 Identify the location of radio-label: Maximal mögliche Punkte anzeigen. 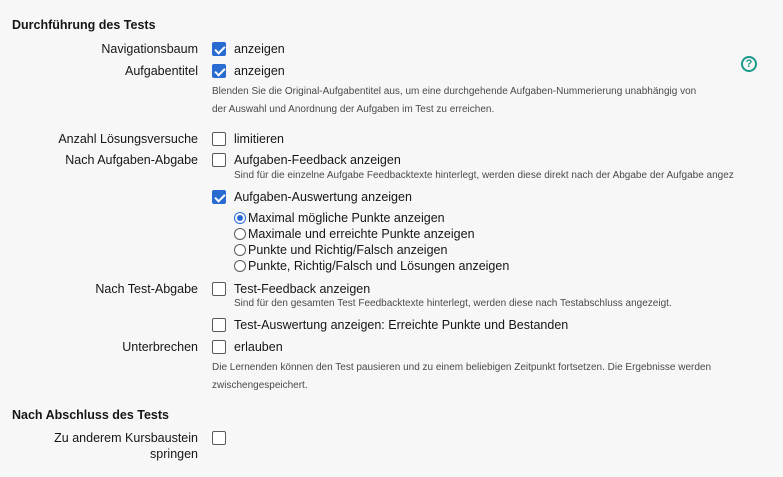
(346, 218).